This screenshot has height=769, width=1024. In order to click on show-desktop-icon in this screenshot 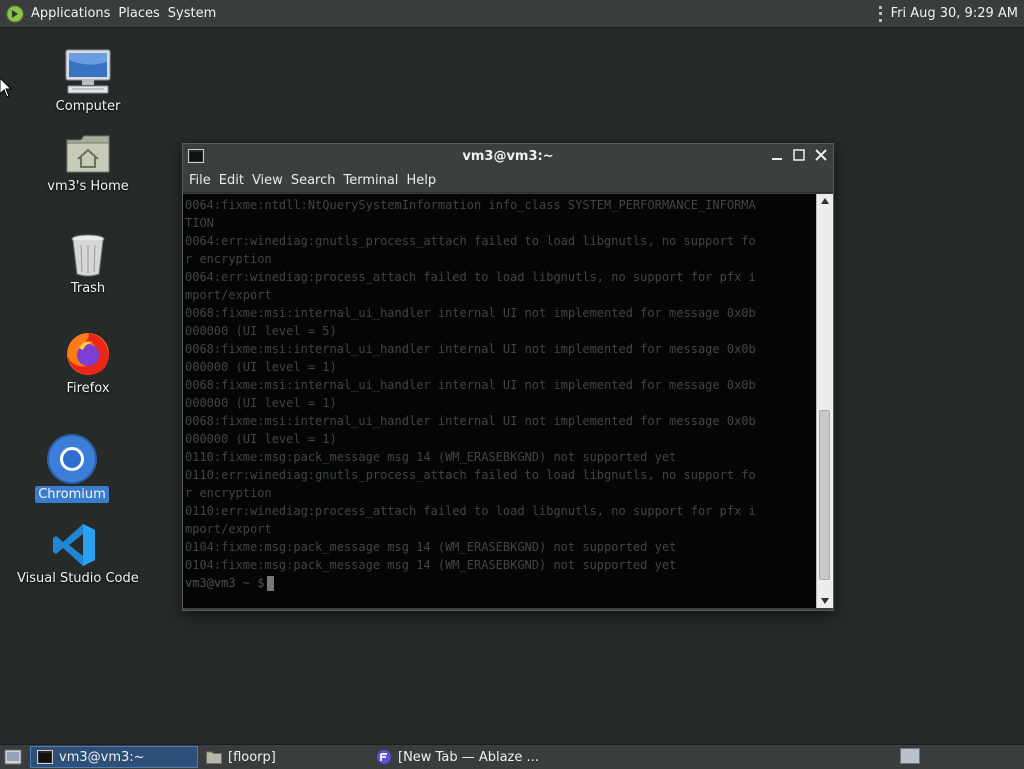, I will do `click(13, 757)`.